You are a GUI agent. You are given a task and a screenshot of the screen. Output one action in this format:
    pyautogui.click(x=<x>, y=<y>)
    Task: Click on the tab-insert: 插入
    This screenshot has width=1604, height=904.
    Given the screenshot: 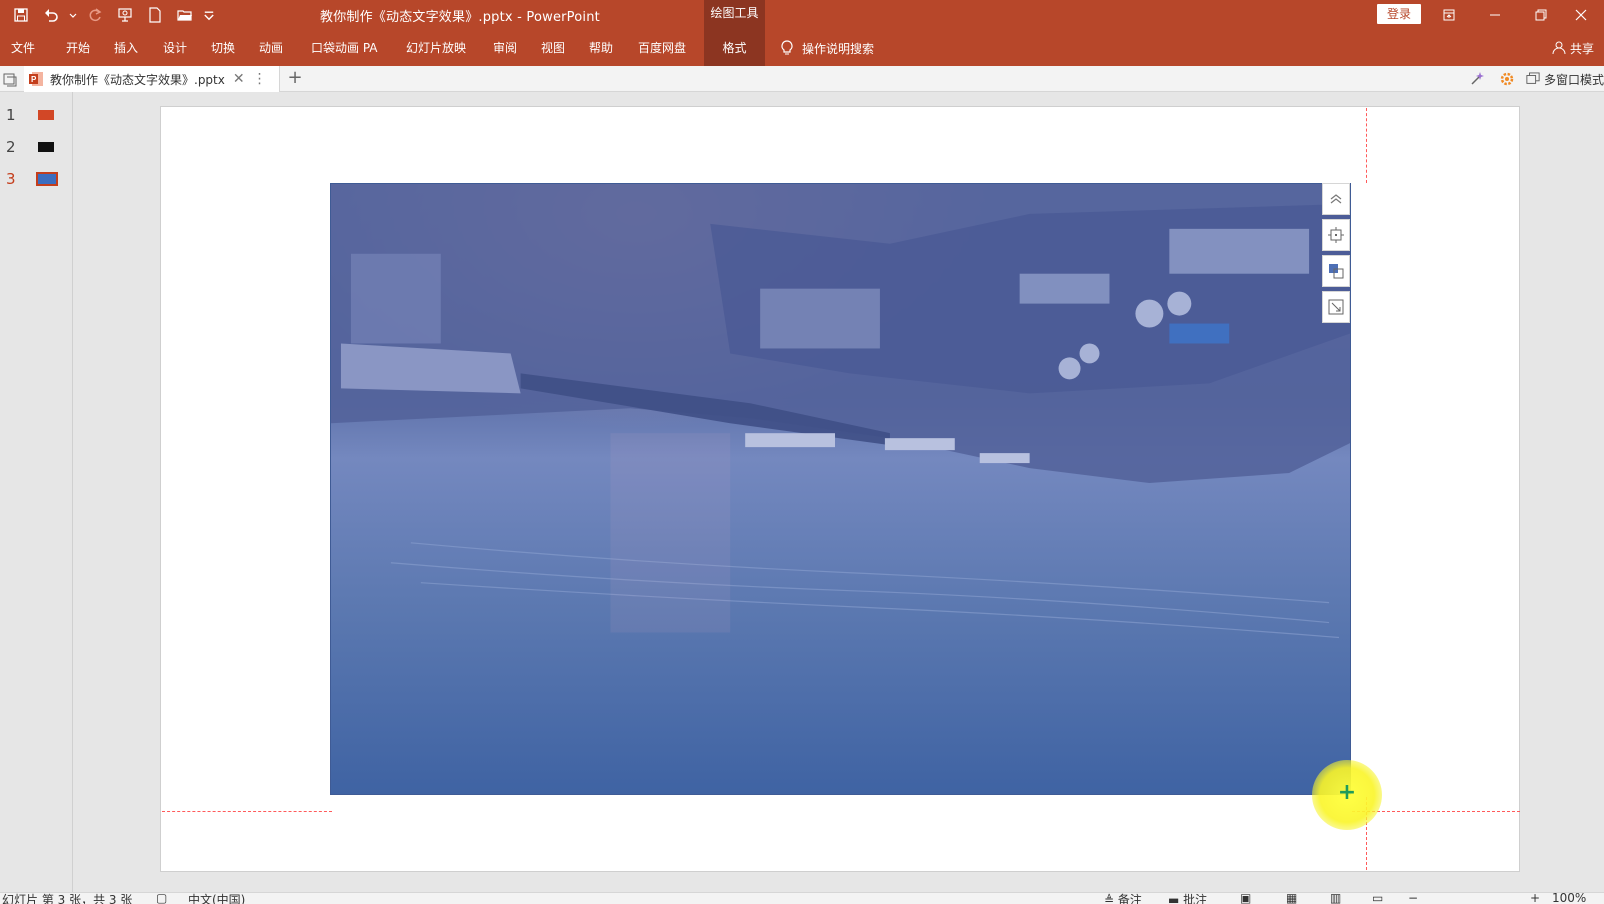 What is the action you would take?
    pyautogui.click(x=126, y=48)
    